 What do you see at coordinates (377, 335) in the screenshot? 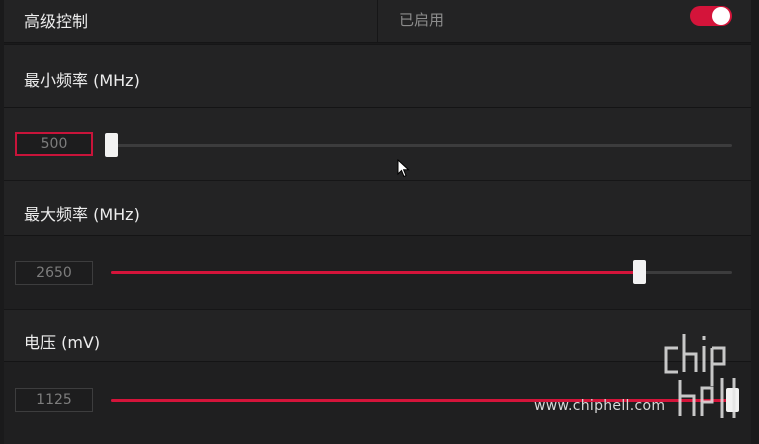
I see `voltage-header: 电压 (mV)` at bounding box center [377, 335].